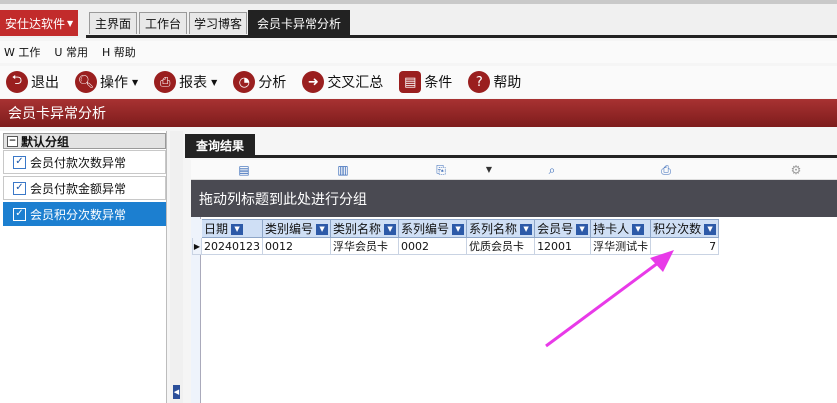  What do you see at coordinates (182, 82) in the screenshot?
I see `report-button: ⎙ 报表 ▼` at bounding box center [182, 82].